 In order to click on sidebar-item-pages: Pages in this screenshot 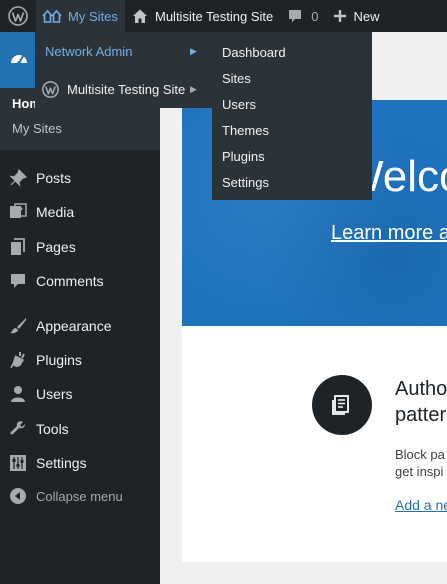, I will do `click(80, 247)`.